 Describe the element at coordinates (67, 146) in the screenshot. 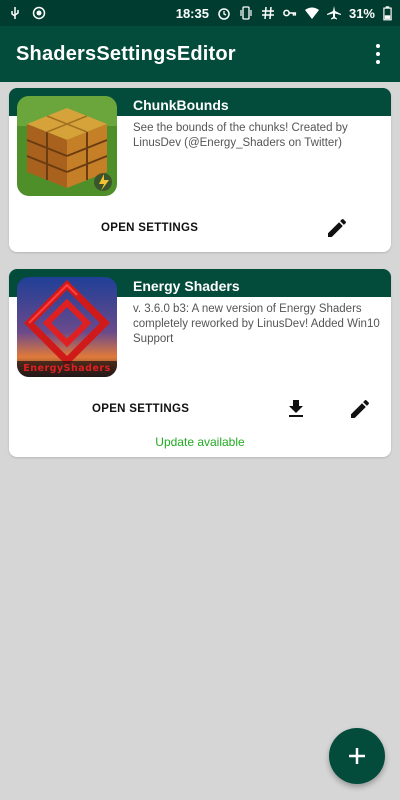

I see `shader-thumbnail` at that location.